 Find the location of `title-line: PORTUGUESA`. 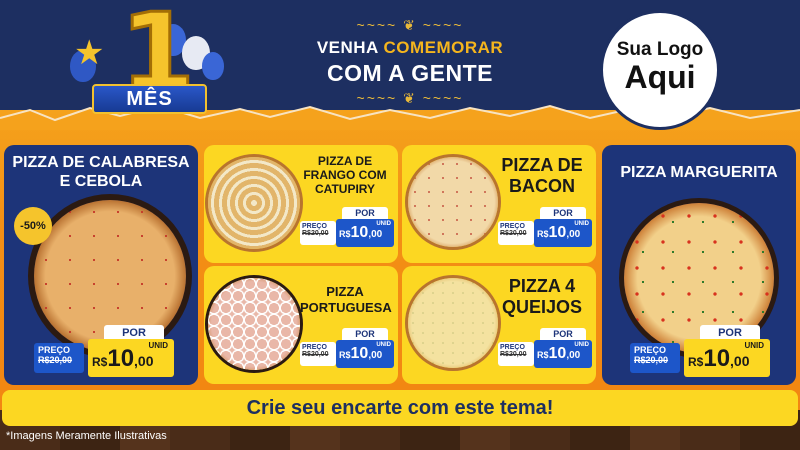

title-line: PORTUGUESA is located at coordinates (346, 307).